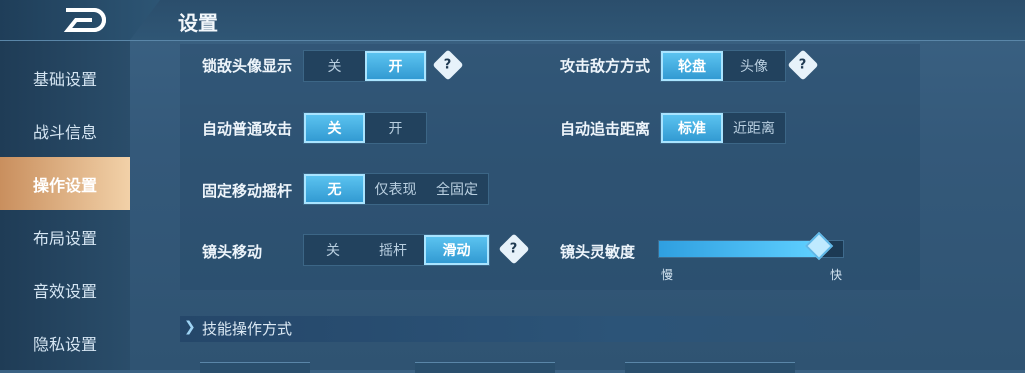  I want to click on attack-mode-toggle: 轮盘 头像, so click(723, 66).